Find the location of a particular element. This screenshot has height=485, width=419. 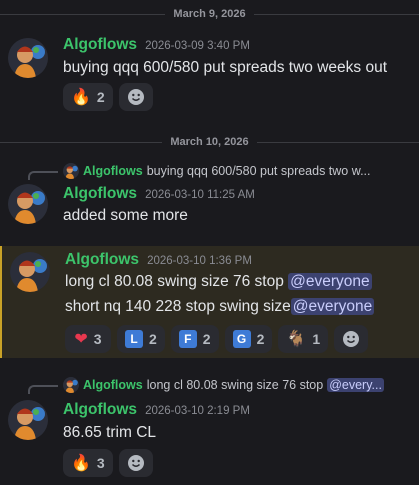

timestamp: 2026-03-10 2:19 PM is located at coordinates (197, 411).